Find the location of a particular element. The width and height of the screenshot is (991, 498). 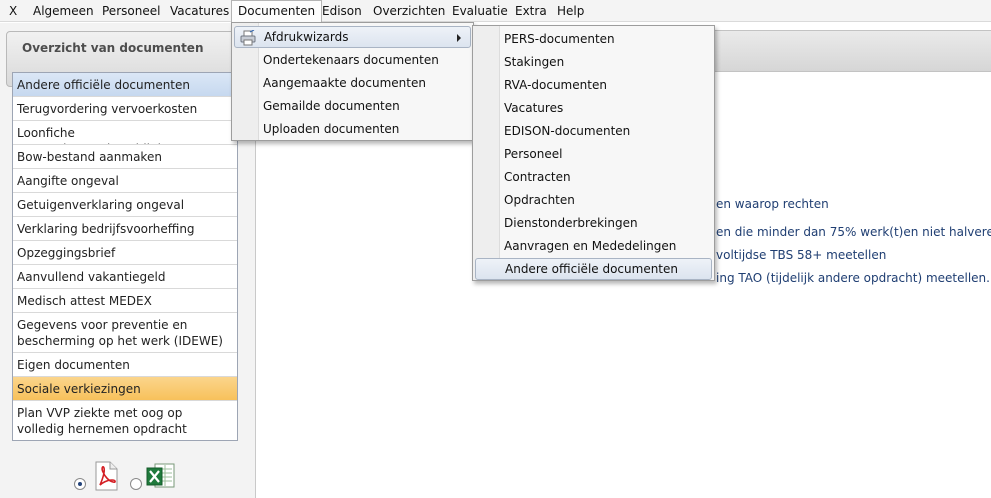

submenu-item-label: PERS-documenten is located at coordinates (559, 39).